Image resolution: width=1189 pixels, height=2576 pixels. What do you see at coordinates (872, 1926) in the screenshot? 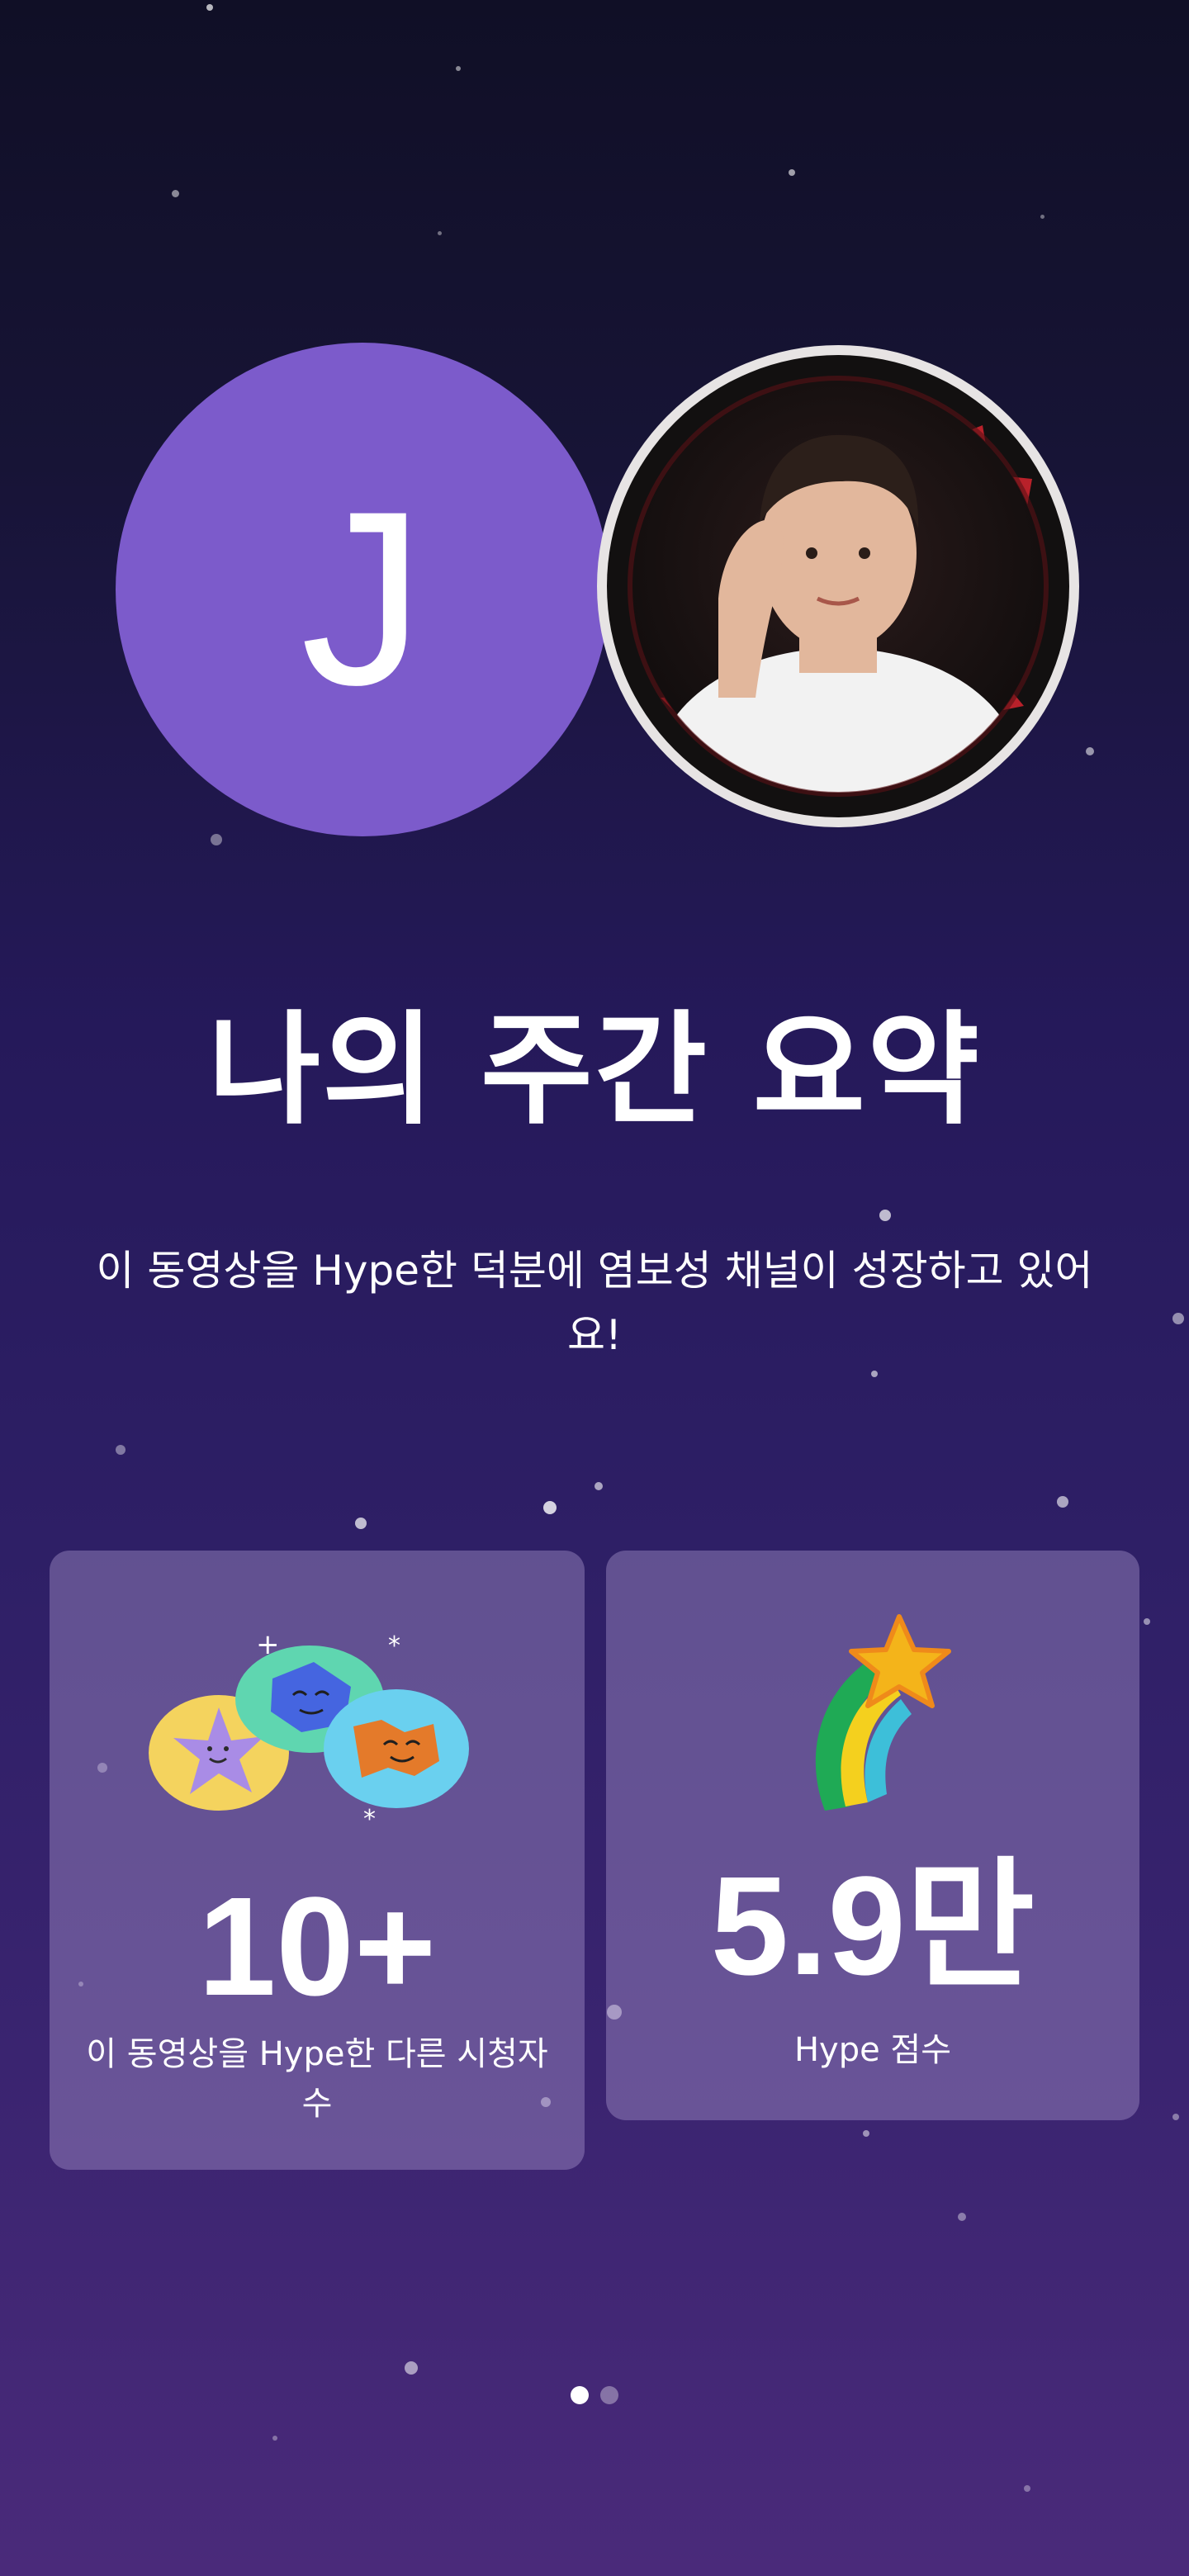
I see `hype-score-value: 5.9만` at bounding box center [872, 1926].